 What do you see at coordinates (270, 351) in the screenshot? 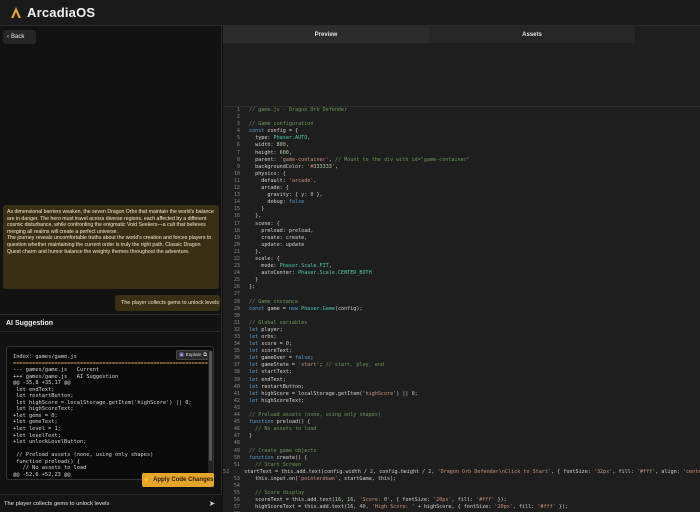
I see `code-text: let scoreText;` at bounding box center [270, 351].